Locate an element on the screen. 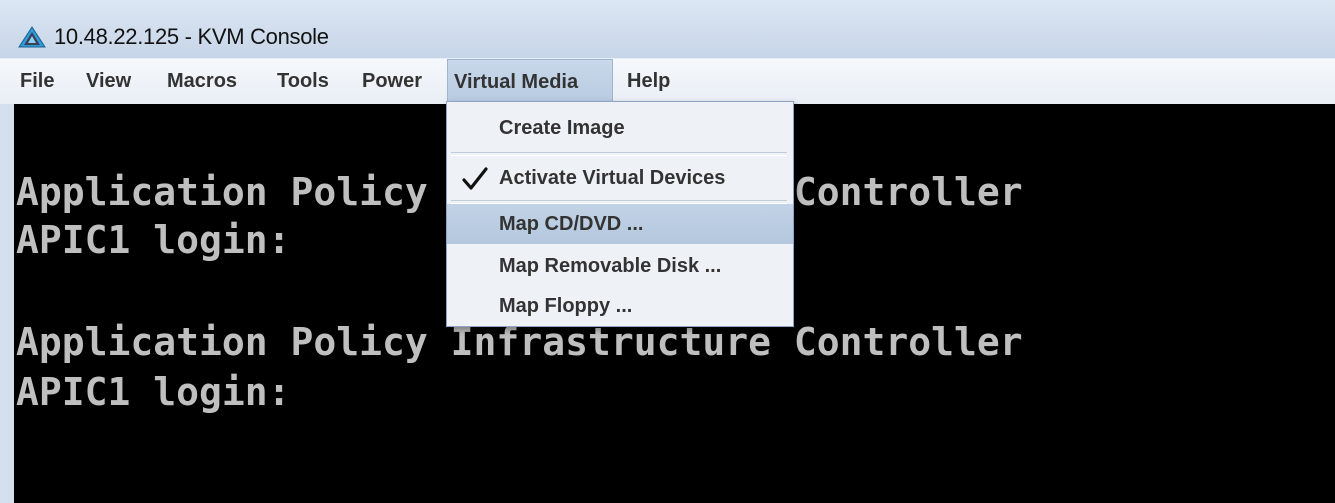 Image resolution: width=1335 pixels, height=503 pixels. menu-item-activate-virtual-devices: Activate Virtual Devices is located at coordinates (620, 178).